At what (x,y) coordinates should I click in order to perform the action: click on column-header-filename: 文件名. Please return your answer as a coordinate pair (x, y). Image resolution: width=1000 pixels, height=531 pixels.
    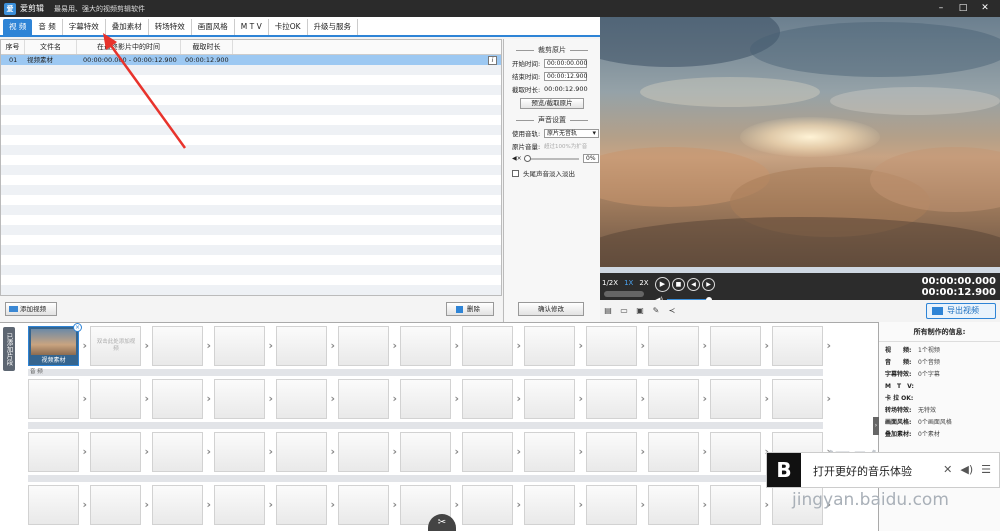
    Looking at the image, I should click on (51, 47).